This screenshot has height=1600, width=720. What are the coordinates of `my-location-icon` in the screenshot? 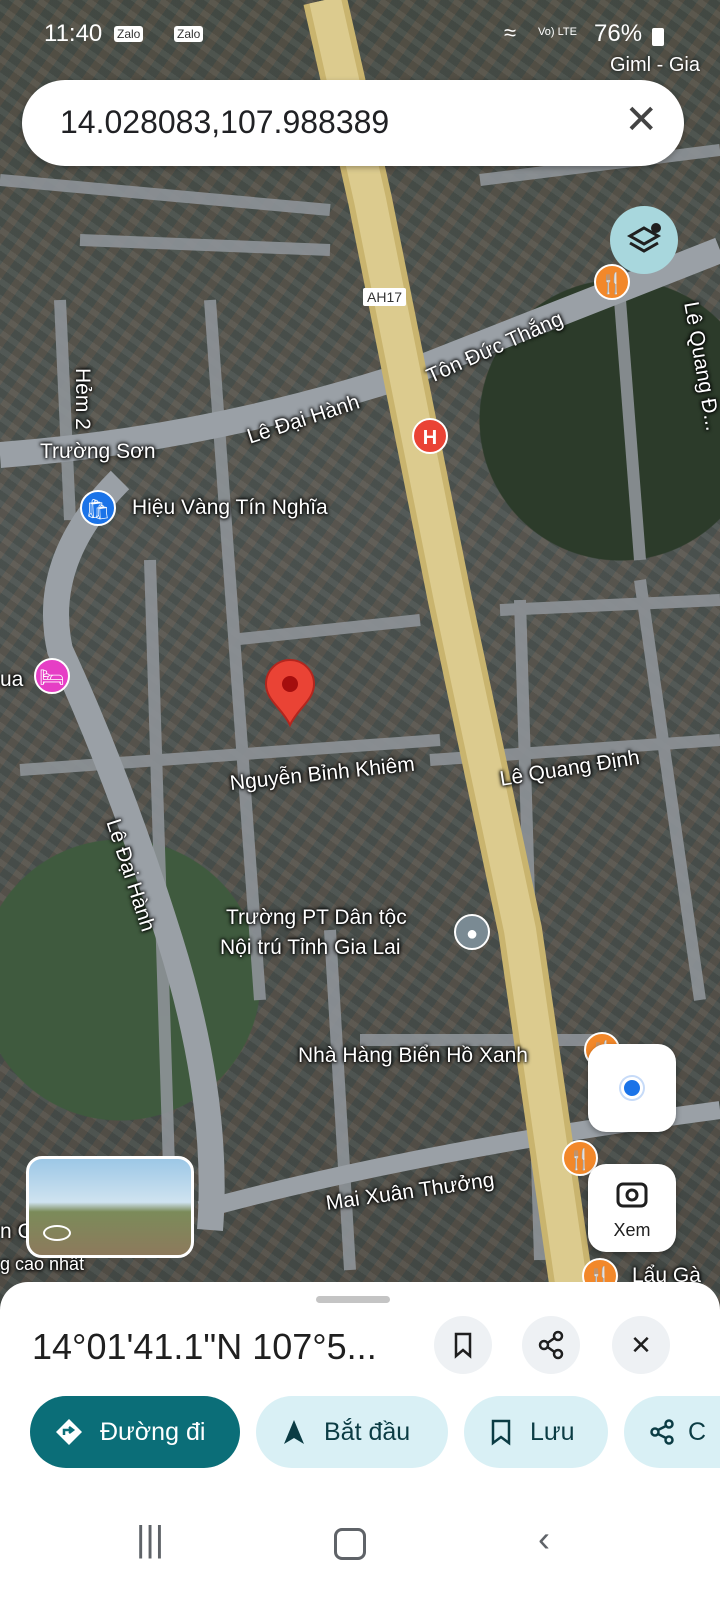 It's located at (632, 1088).